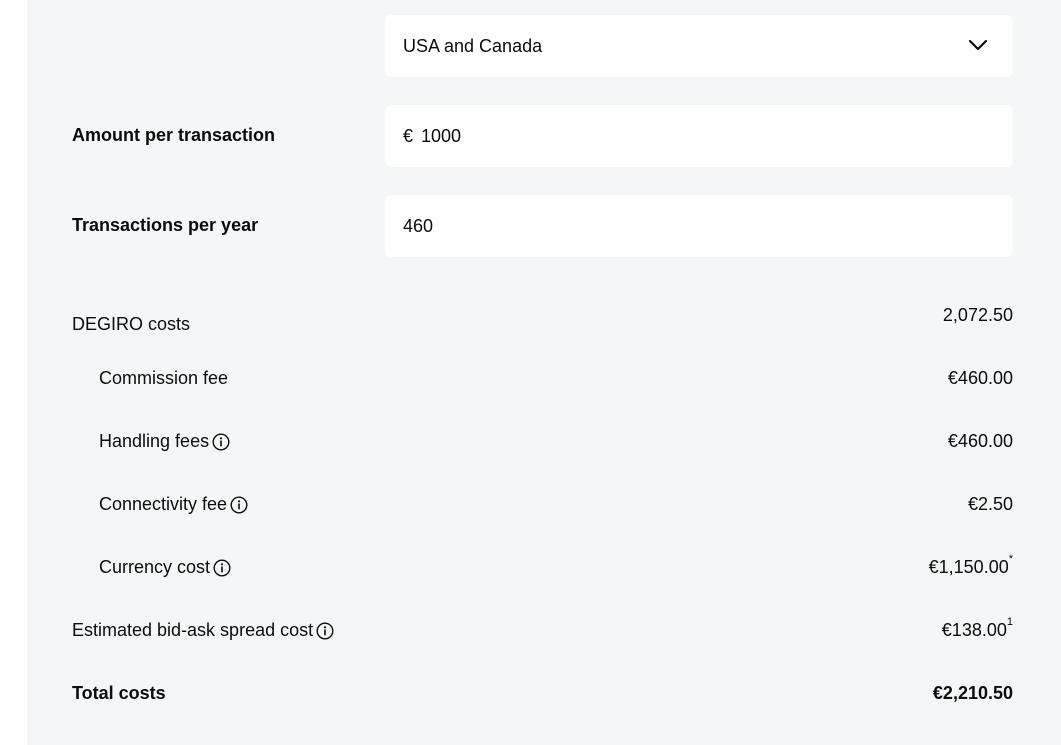  Describe the element at coordinates (978, 45) in the screenshot. I see `chevron-down-icon` at that location.